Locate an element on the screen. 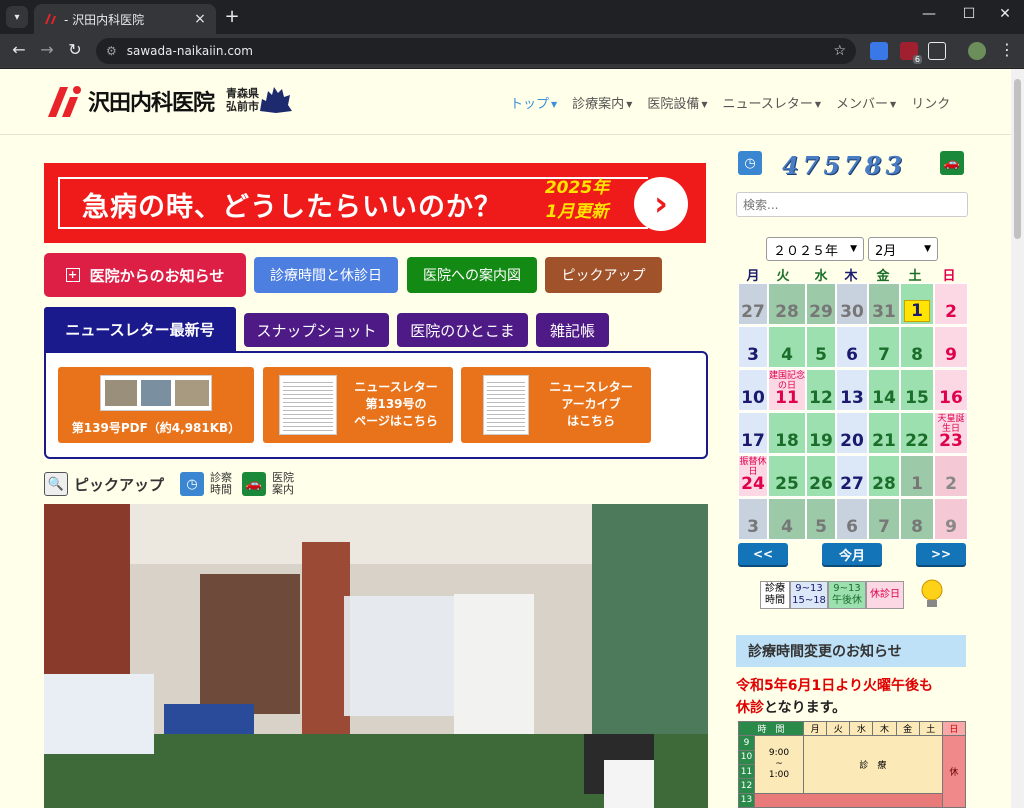 This screenshot has width=1024, height=808. newsletter-archive-button: ニュースレター アーカイブ はこちら is located at coordinates (556, 405).